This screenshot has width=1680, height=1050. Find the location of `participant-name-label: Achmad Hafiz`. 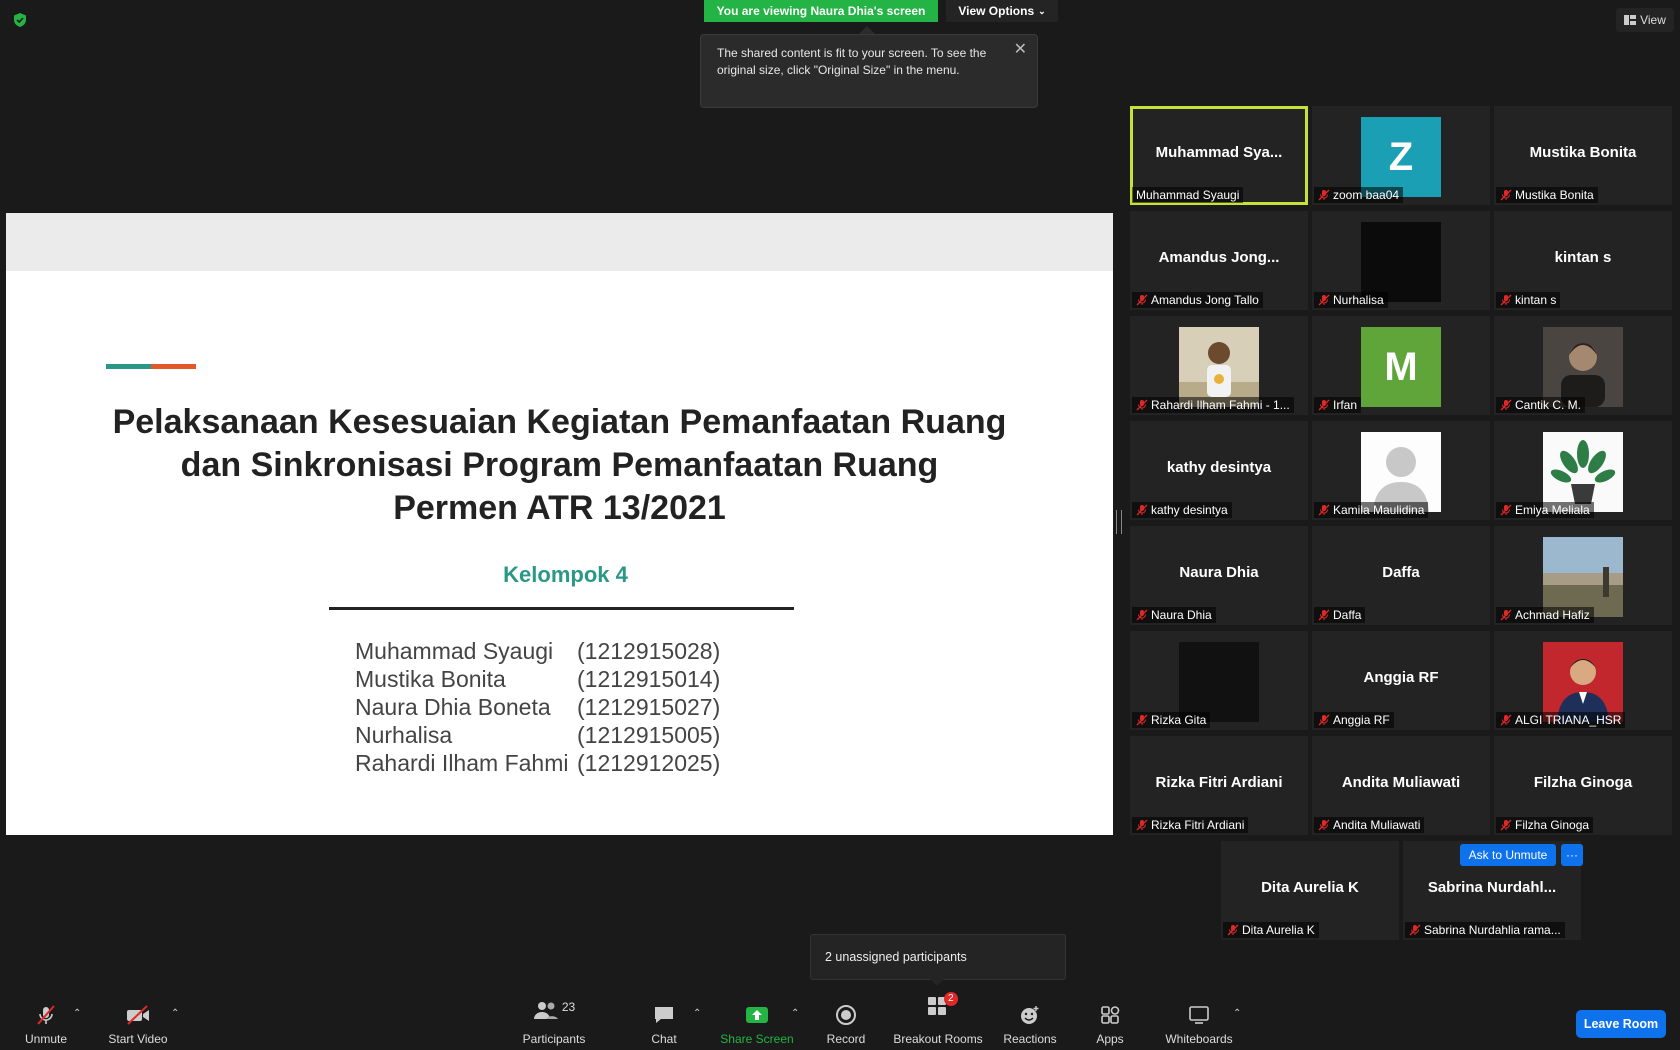

participant-name-label: Achmad Hafiz is located at coordinates (1545, 615).